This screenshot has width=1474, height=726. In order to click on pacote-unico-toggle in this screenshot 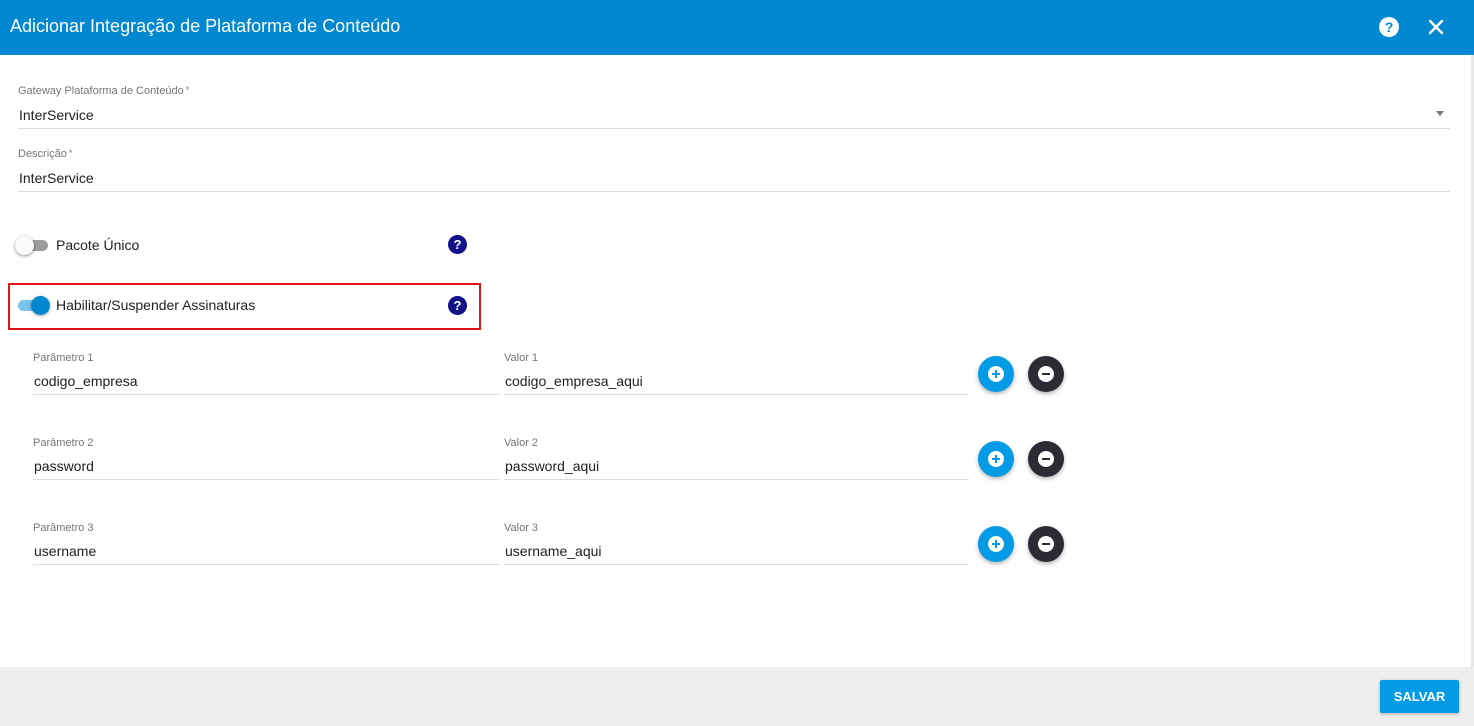, I will do `click(32, 245)`.